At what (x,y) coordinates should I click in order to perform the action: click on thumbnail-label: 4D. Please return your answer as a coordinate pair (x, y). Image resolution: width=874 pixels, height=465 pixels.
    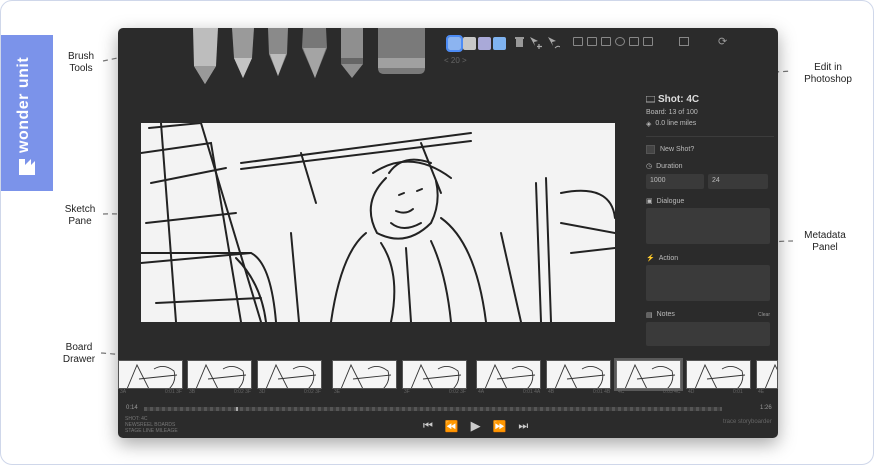
    Looking at the image, I should click on (691, 392).